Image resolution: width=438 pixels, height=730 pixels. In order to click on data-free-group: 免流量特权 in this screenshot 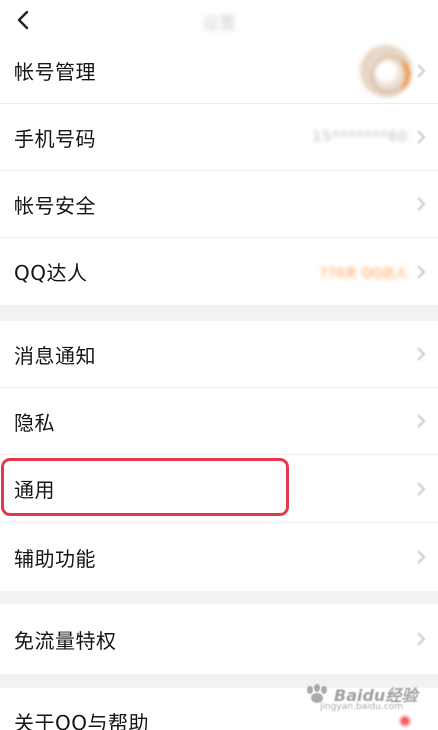, I will do `click(219, 639)`.